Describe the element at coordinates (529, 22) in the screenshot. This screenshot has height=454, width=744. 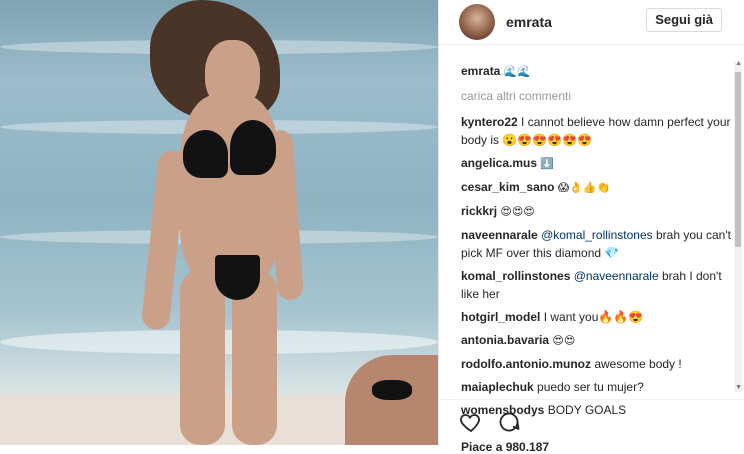
I see `post-username: emrata` at that location.